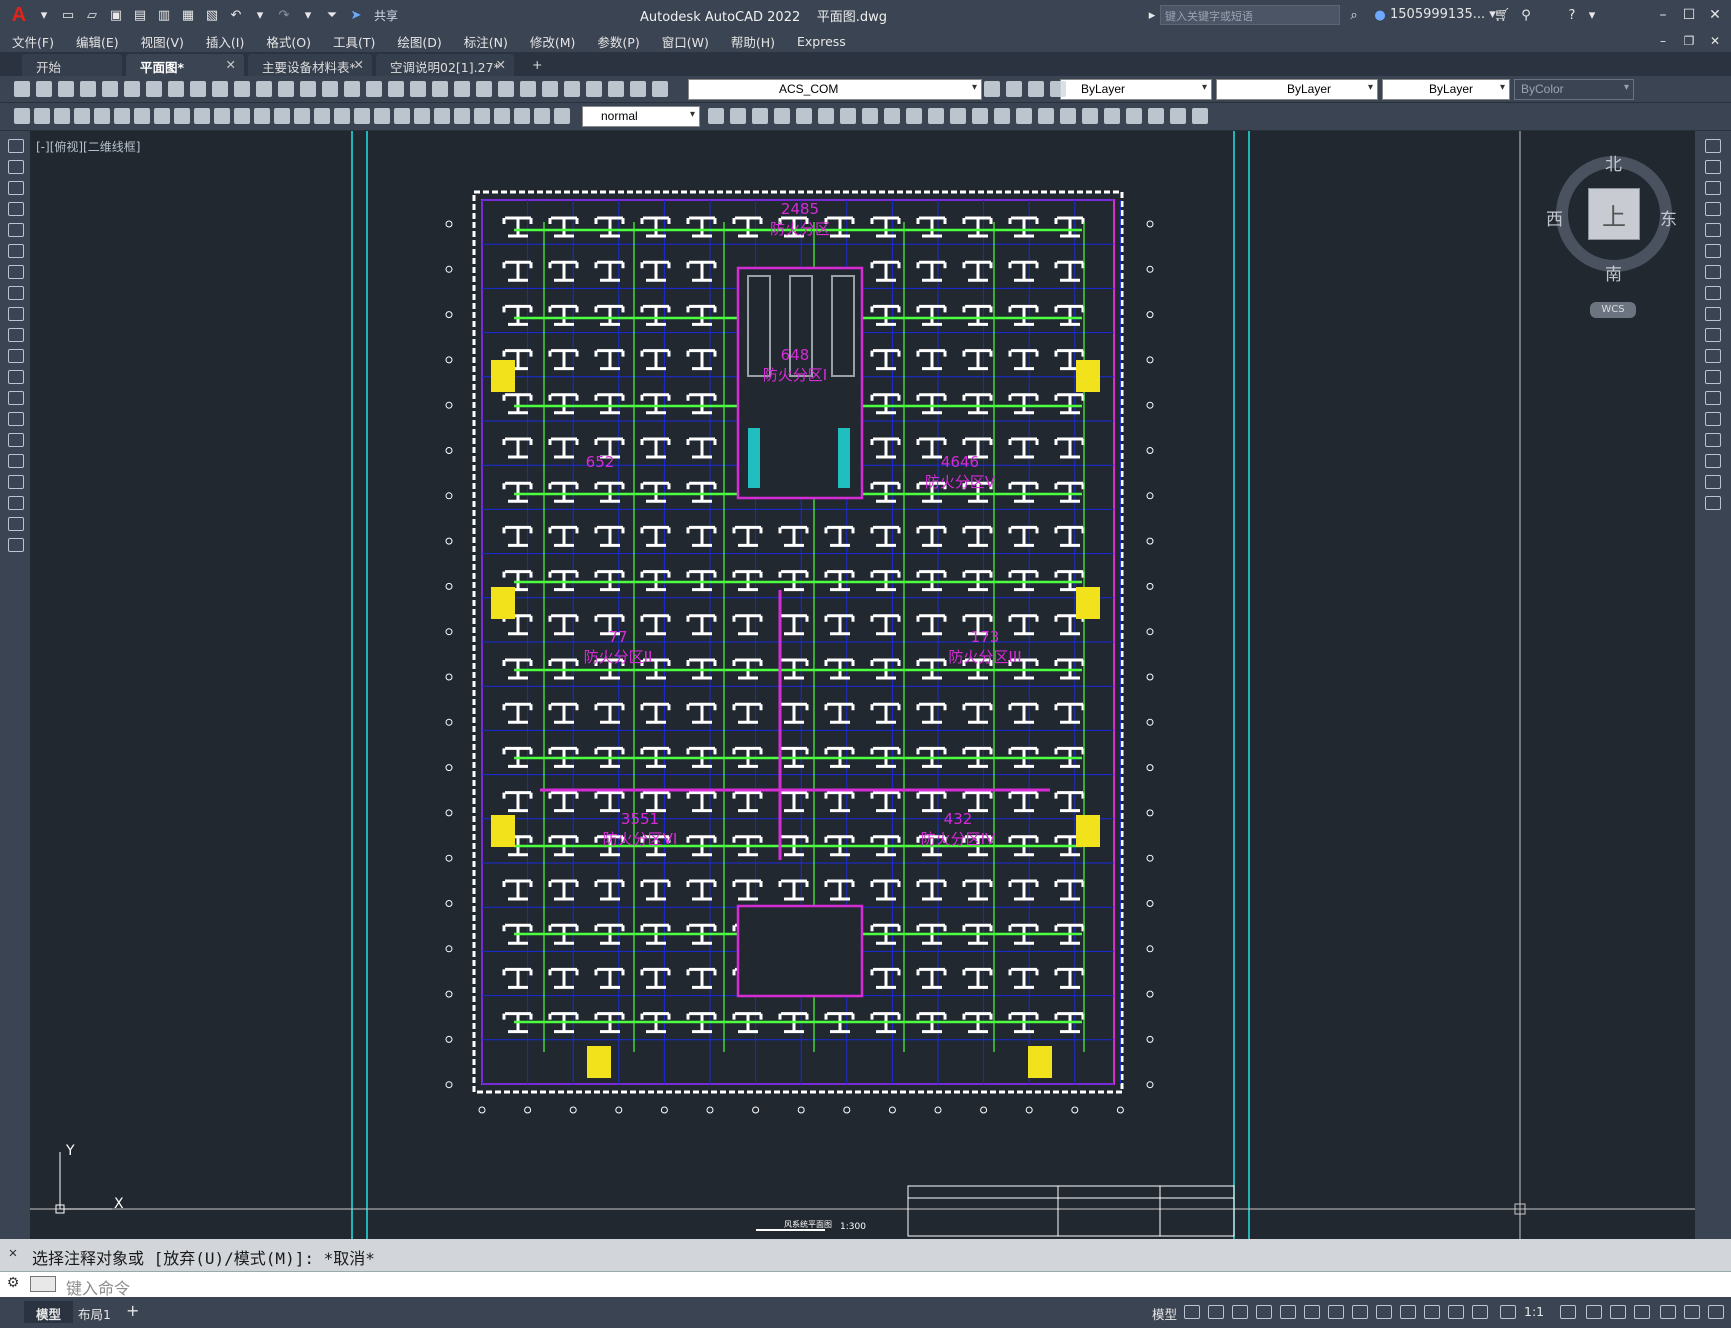  Describe the element at coordinates (1250, 15) in the screenshot. I see `search-input: 键入关键字或短语` at that location.